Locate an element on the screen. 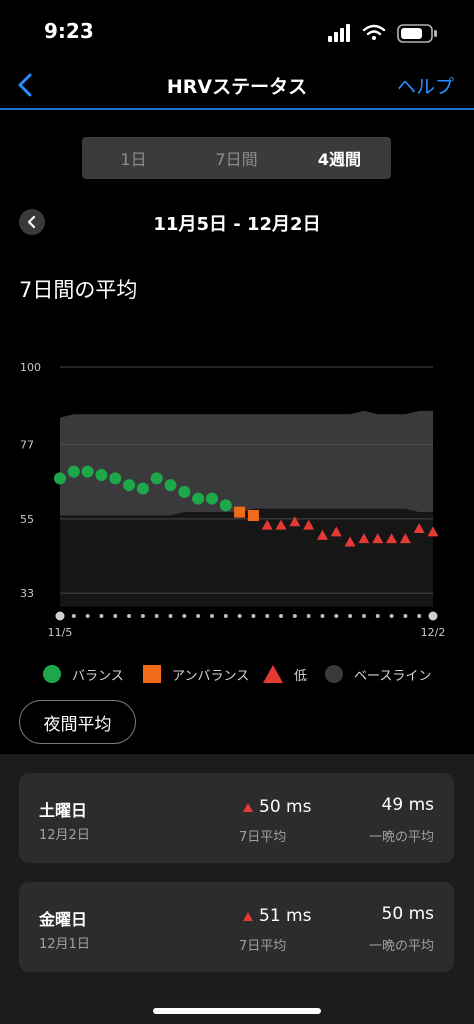  legend-label: ベースライン is located at coordinates (393, 676).